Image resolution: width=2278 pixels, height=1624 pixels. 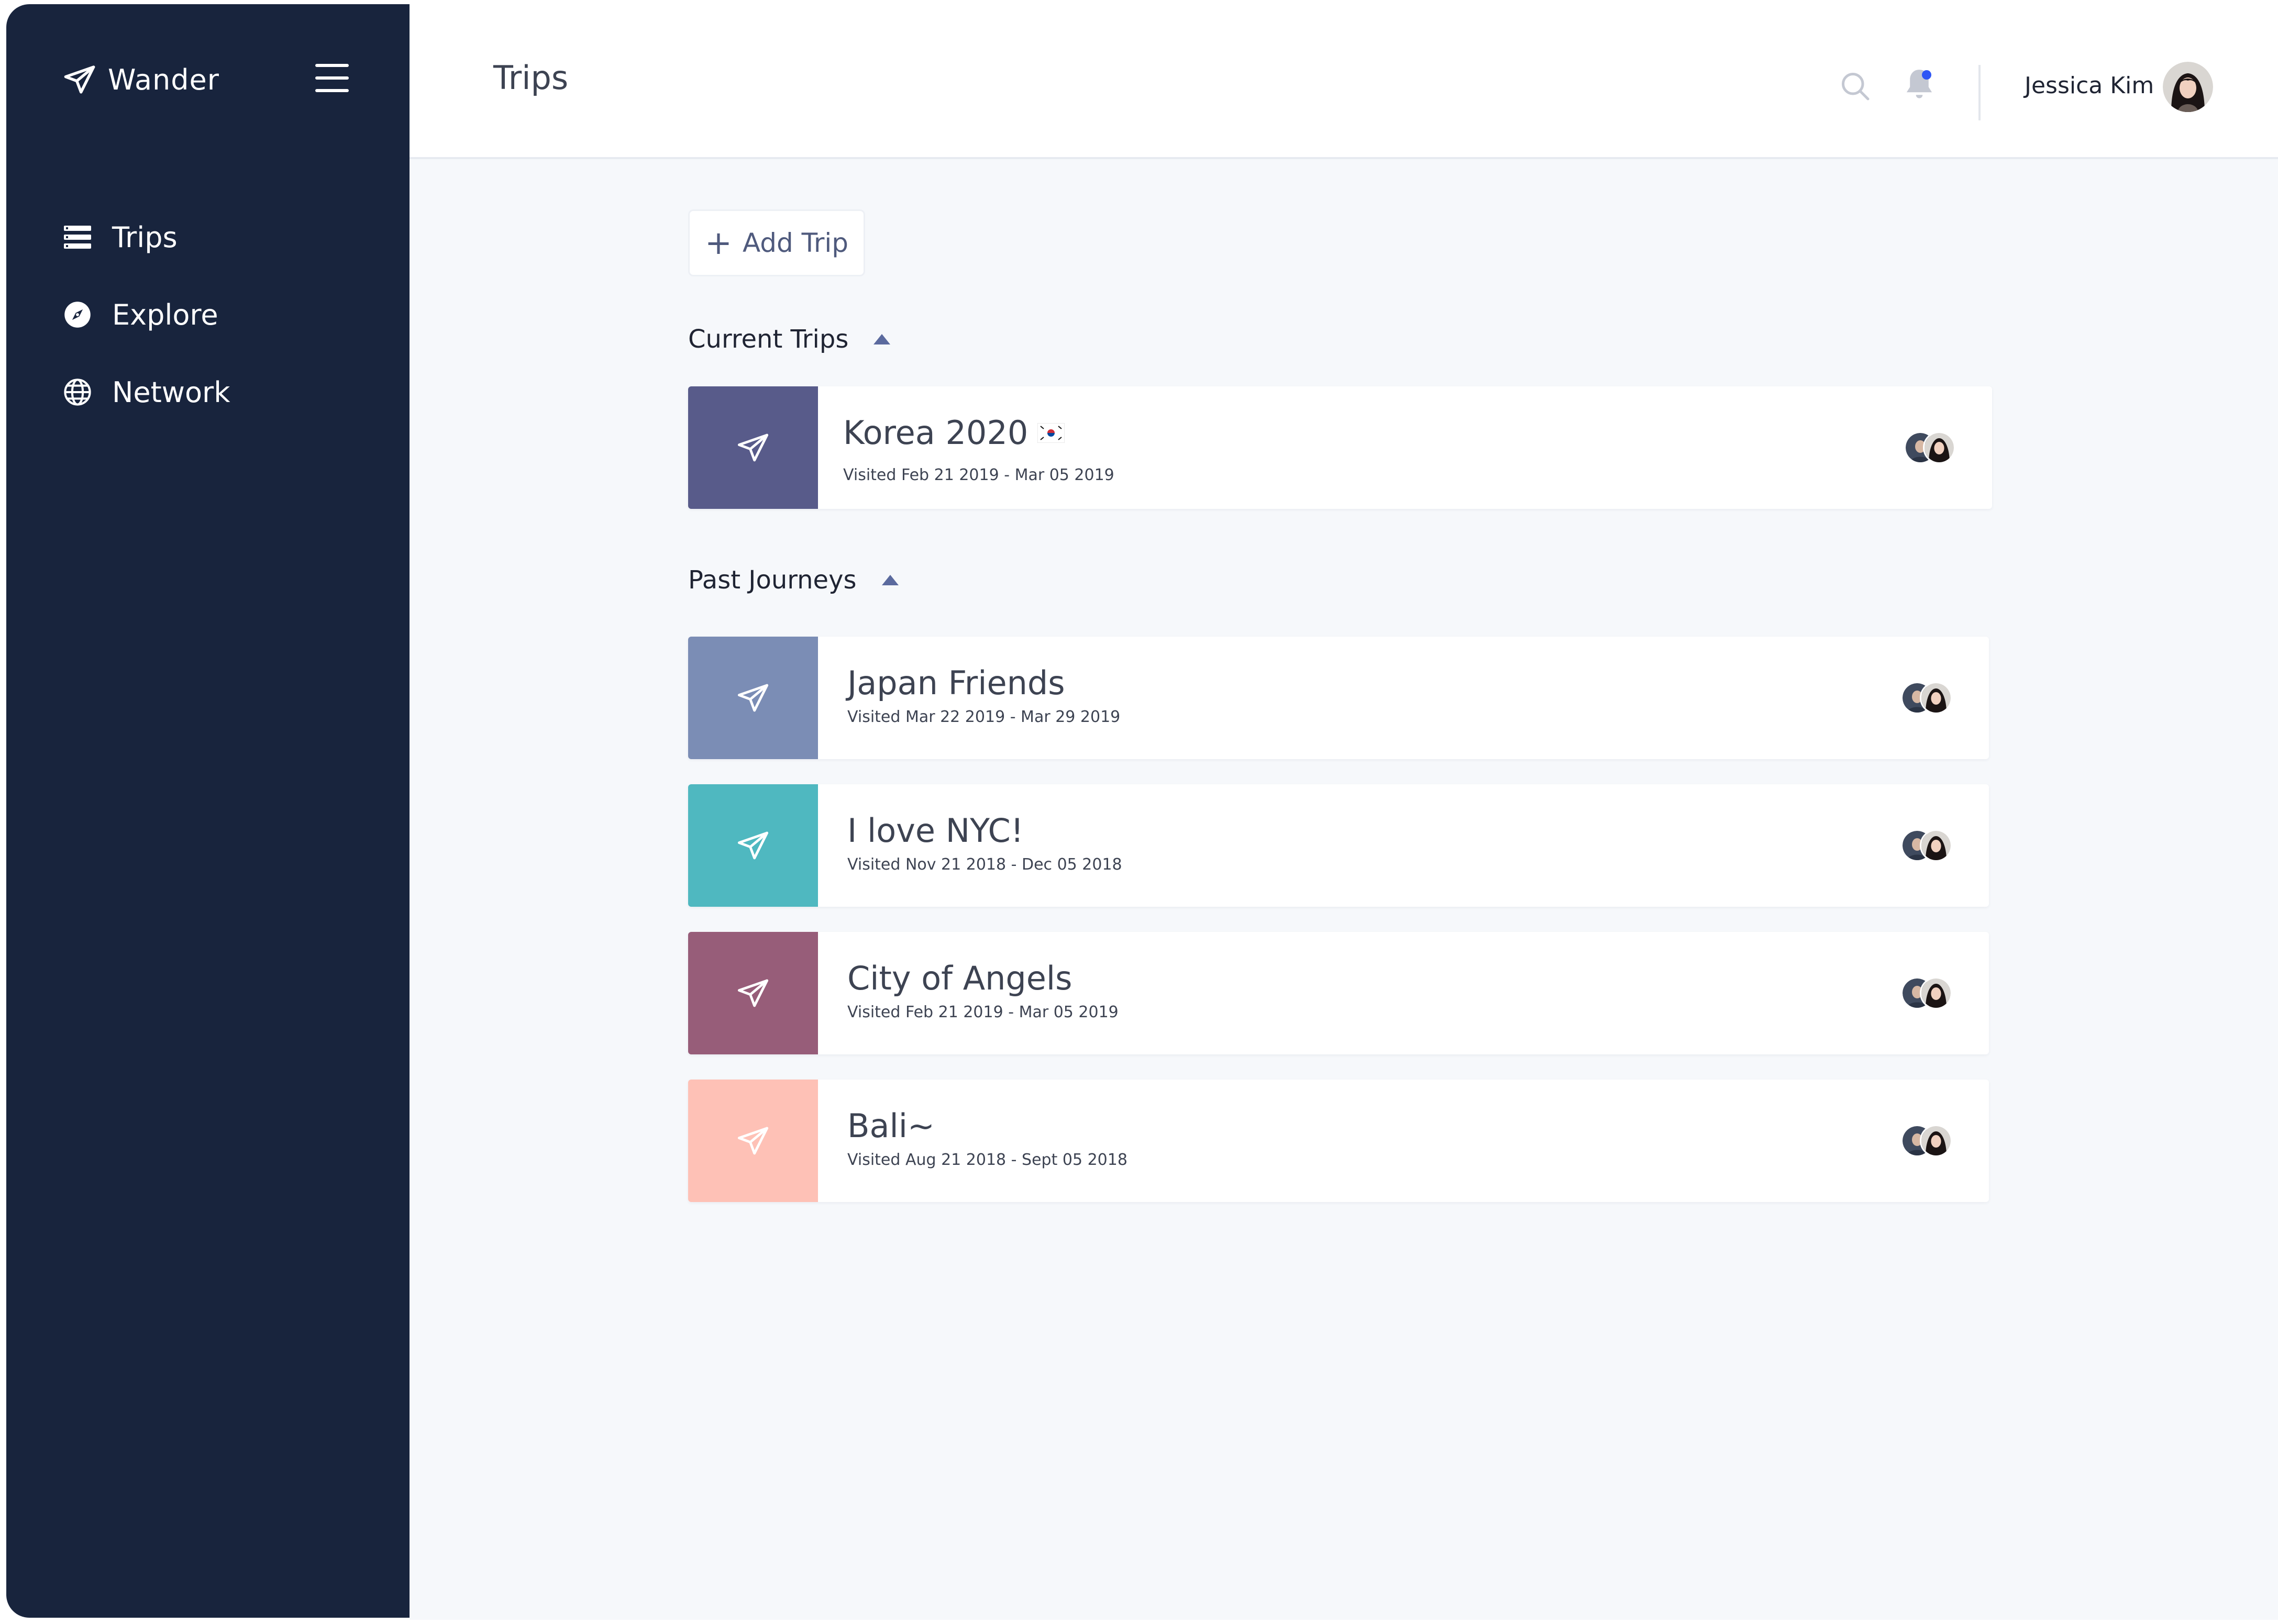 What do you see at coordinates (1344, 79) in the screenshot?
I see `top-header: Trips Jessica Kim` at bounding box center [1344, 79].